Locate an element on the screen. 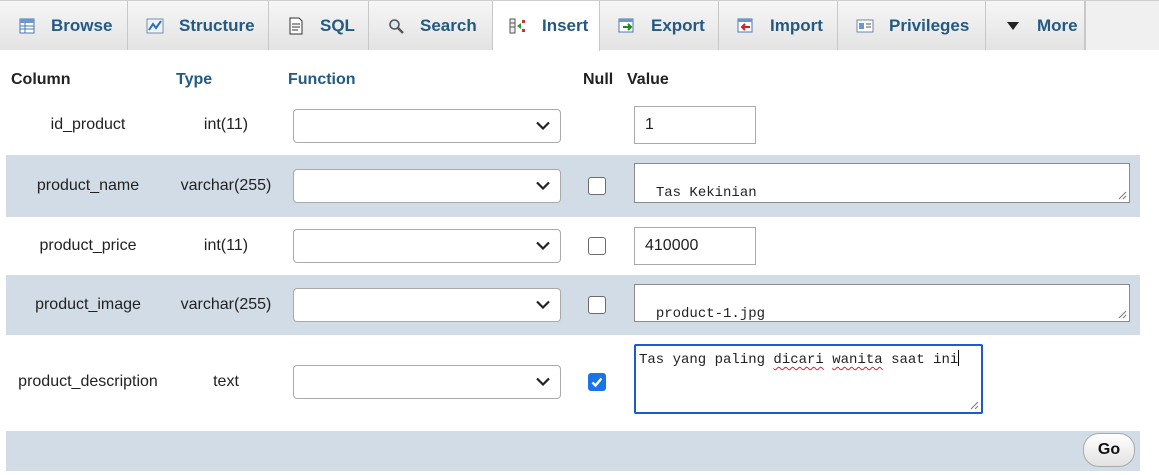 The height and width of the screenshot is (475, 1159). value-input: 1 is located at coordinates (695, 125).